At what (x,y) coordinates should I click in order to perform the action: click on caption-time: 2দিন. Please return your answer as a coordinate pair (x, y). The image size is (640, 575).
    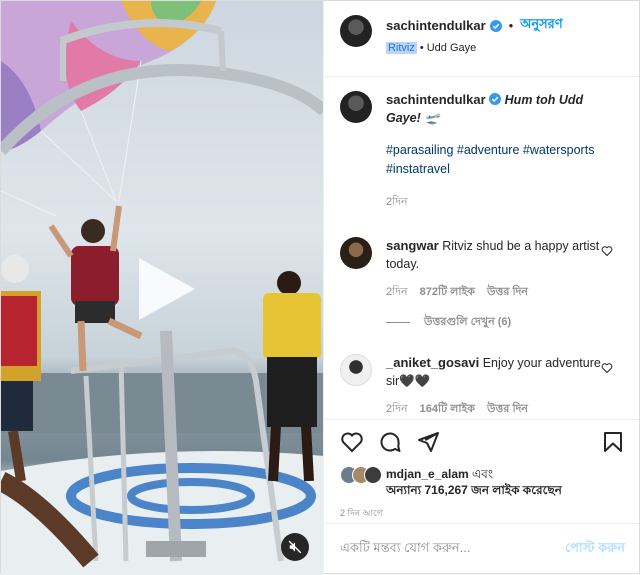
    Looking at the image, I should click on (497, 202).